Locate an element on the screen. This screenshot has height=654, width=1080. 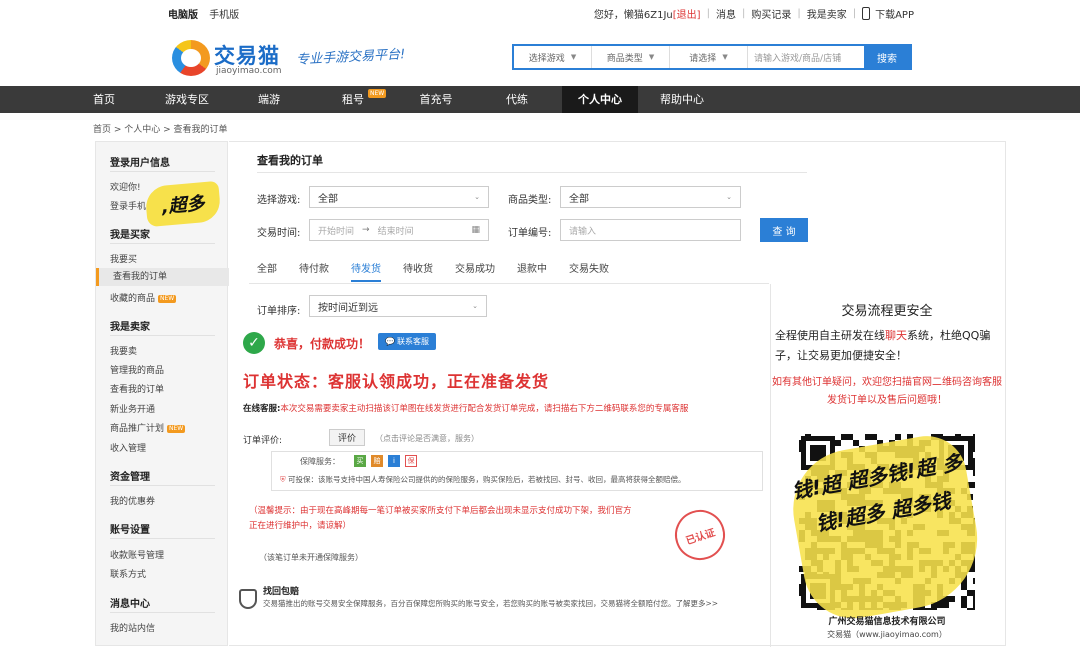
greeting: 您好，懒猫6Z1Ju is located at coordinates (633, 15).